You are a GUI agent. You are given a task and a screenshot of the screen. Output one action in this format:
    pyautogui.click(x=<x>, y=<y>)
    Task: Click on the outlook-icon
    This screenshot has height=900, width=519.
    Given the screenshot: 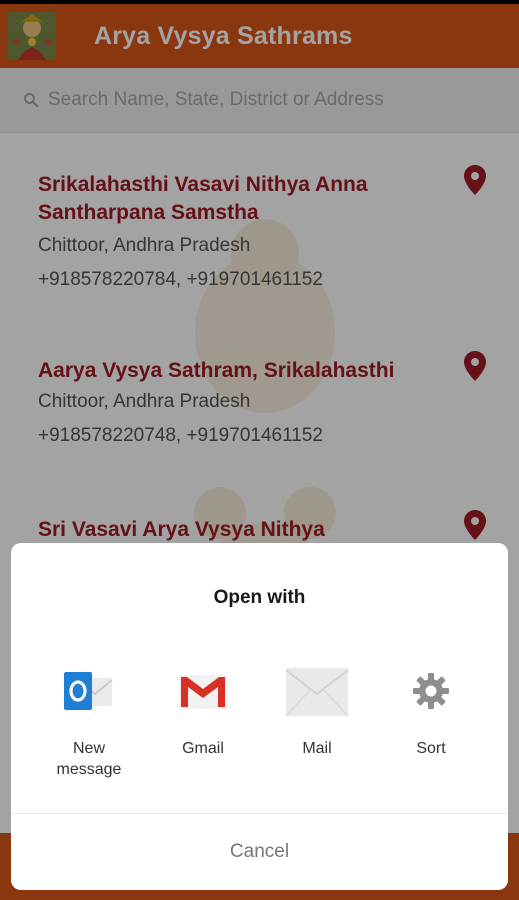 What is the action you would take?
    pyautogui.click(x=89, y=691)
    